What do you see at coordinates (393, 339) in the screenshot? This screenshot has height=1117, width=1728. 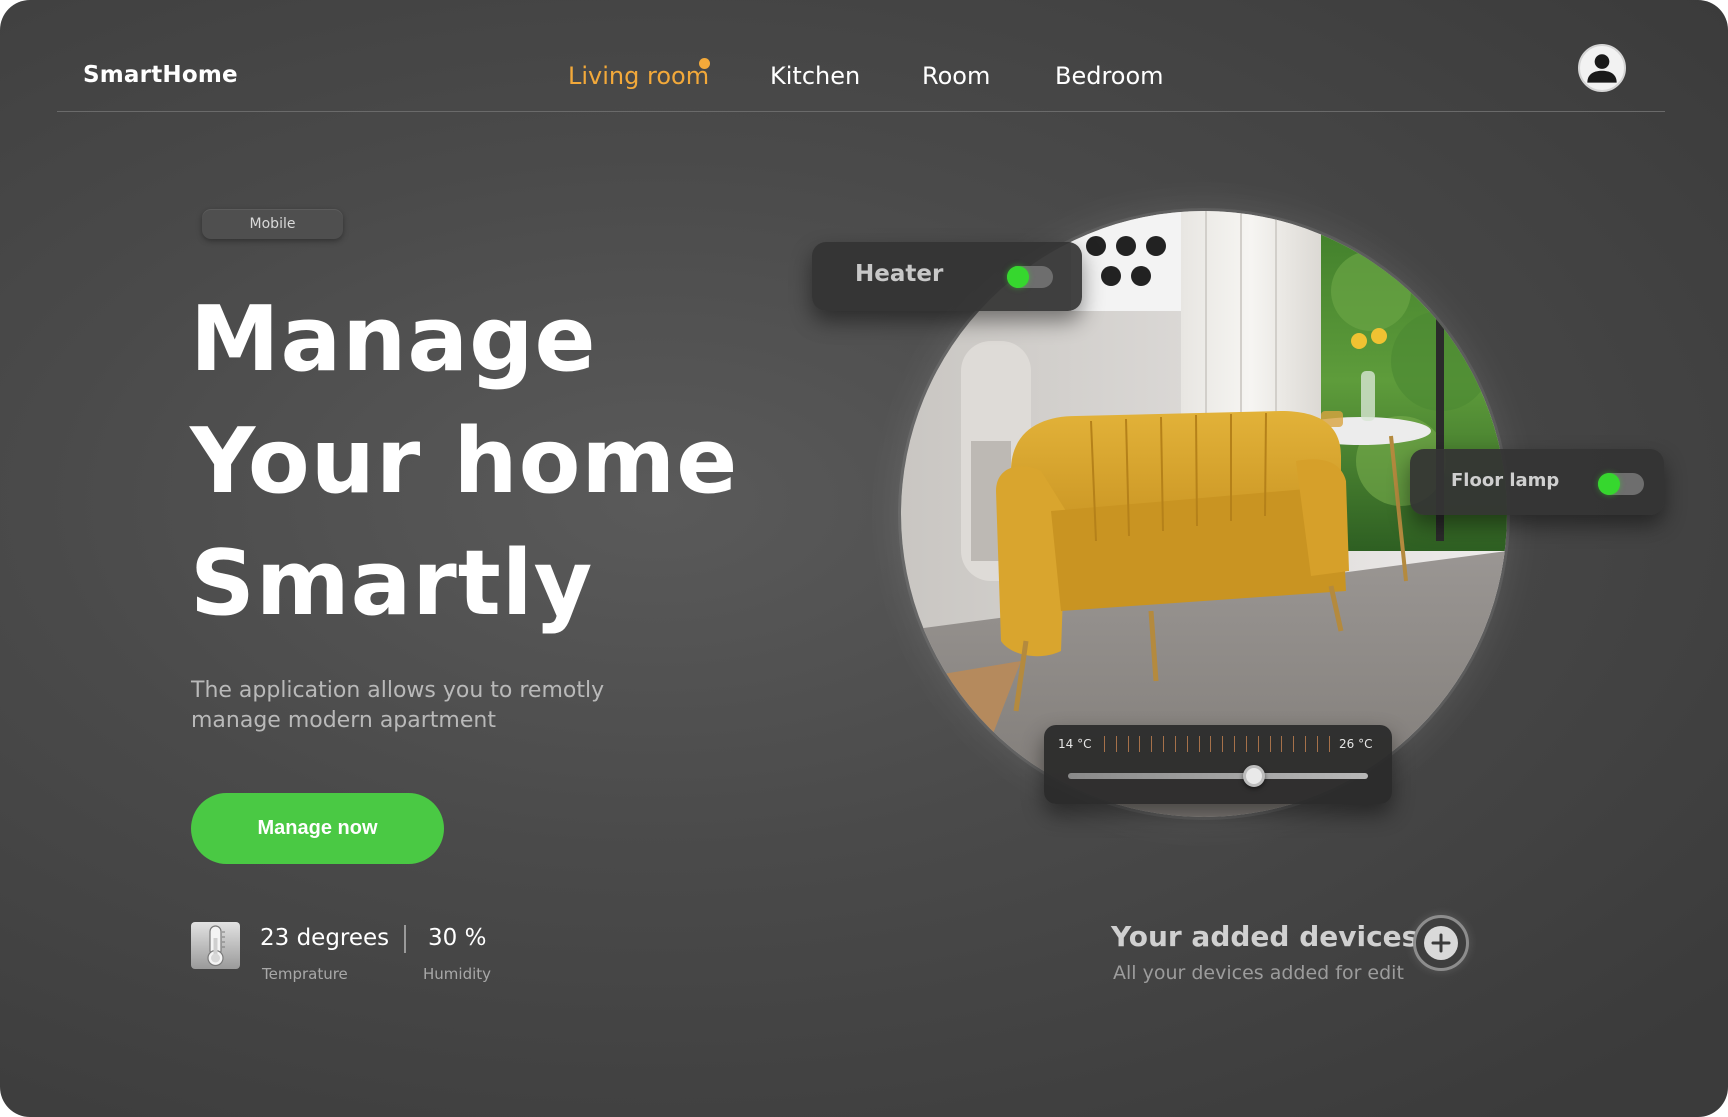 I see `hero-title-line-1: Manage` at bounding box center [393, 339].